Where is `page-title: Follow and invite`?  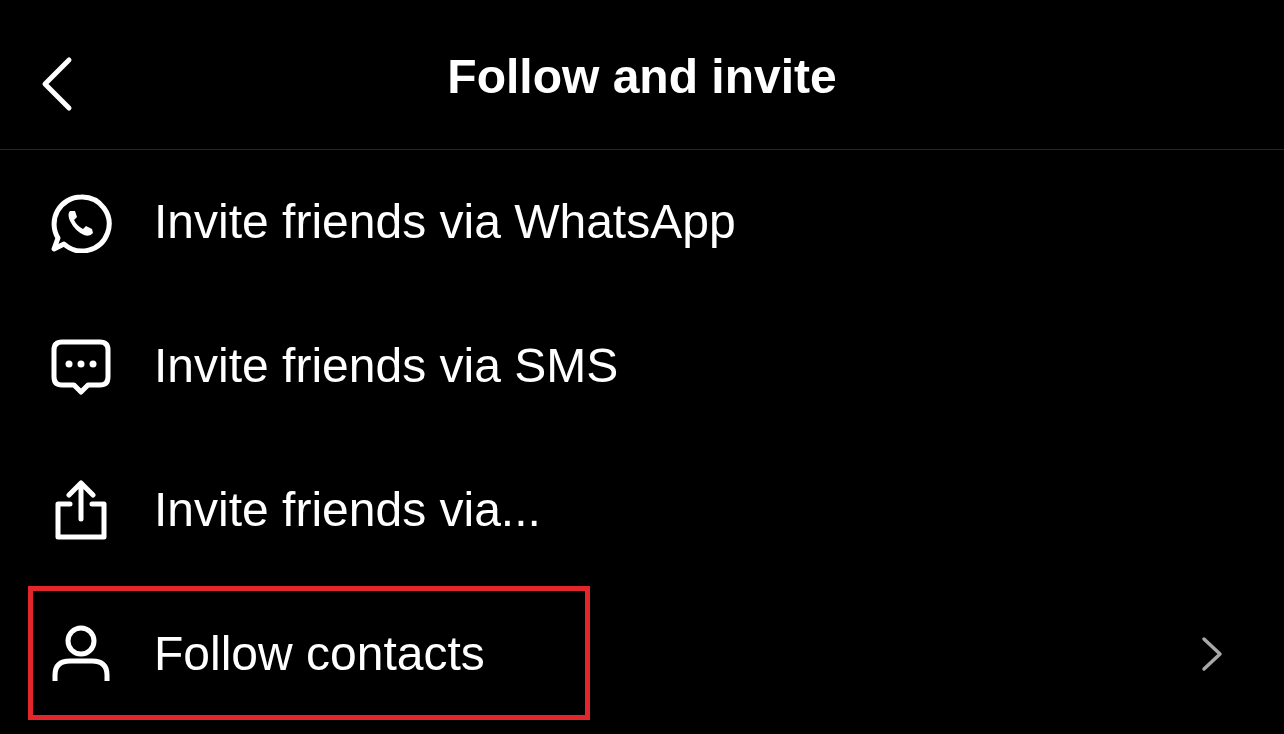
page-title: Follow and invite is located at coordinates (642, 76).